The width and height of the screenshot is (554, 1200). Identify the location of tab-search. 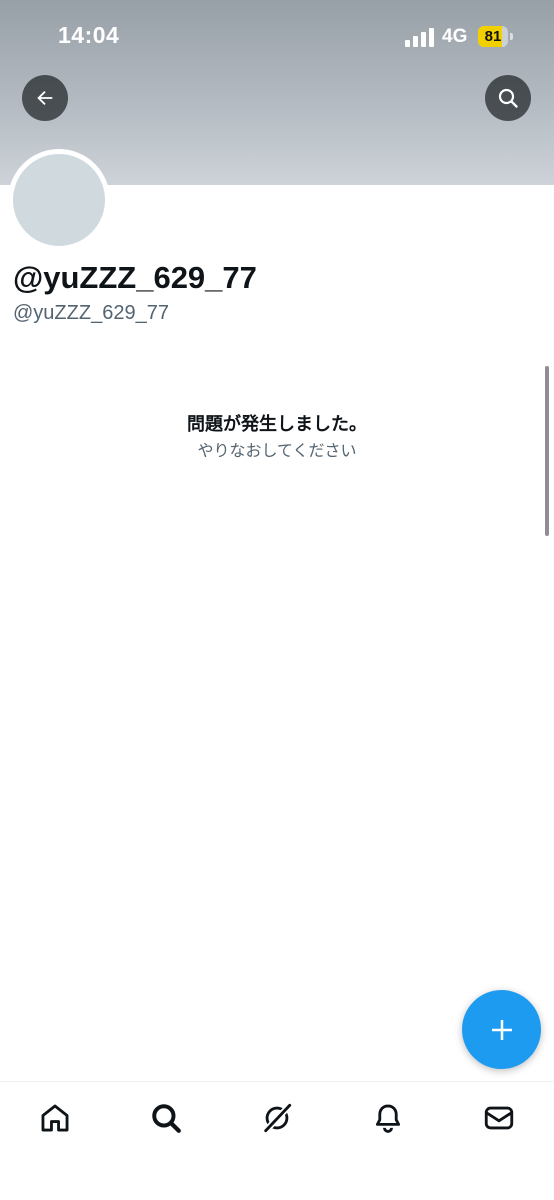
(166, 1118).